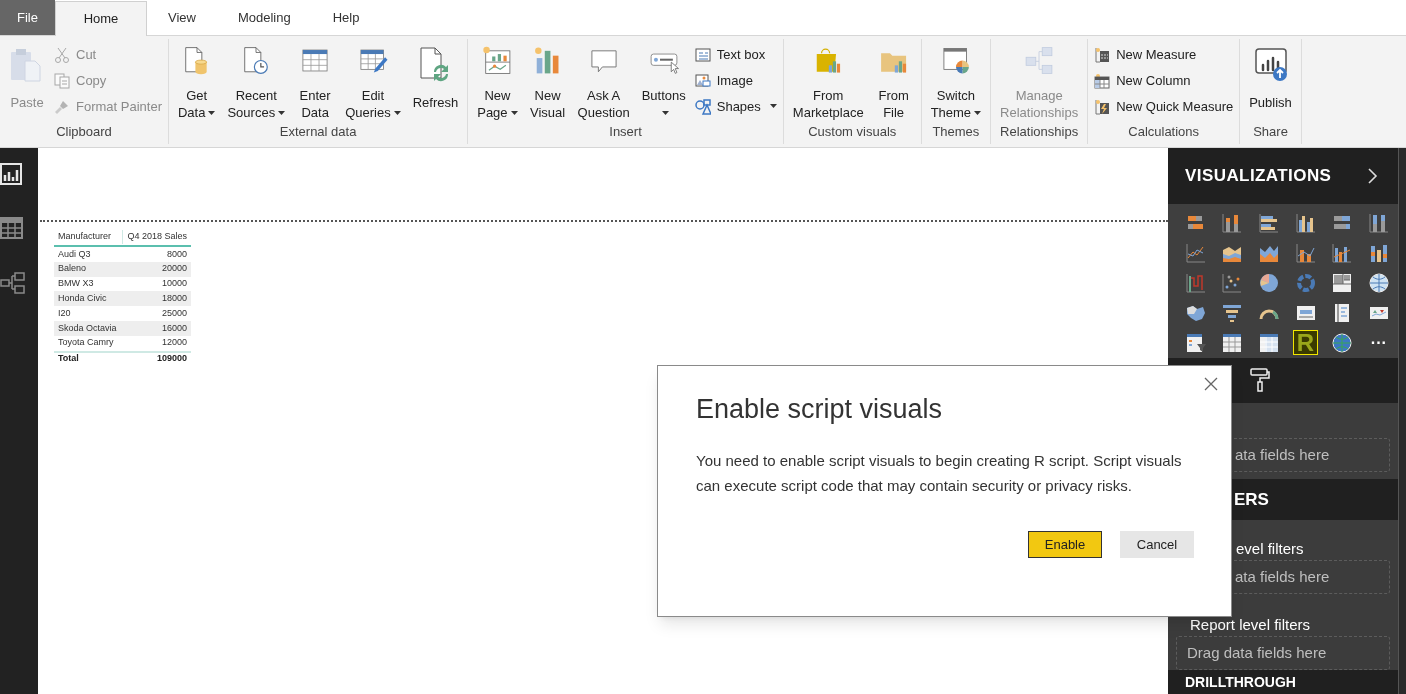  I want to click on pie-chart-icon, so click(1268, 282).